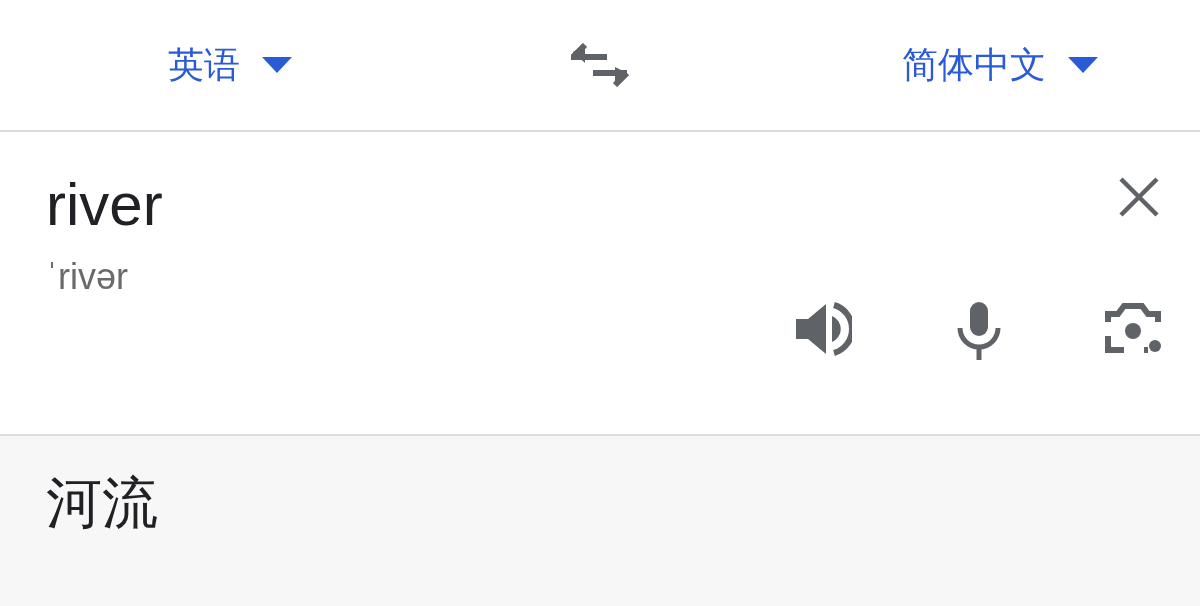 Image resolution: width=1200 pixels, height=606 pixels. I want to click on phonetic-transcription: ˈrivər, so click(87, 277).